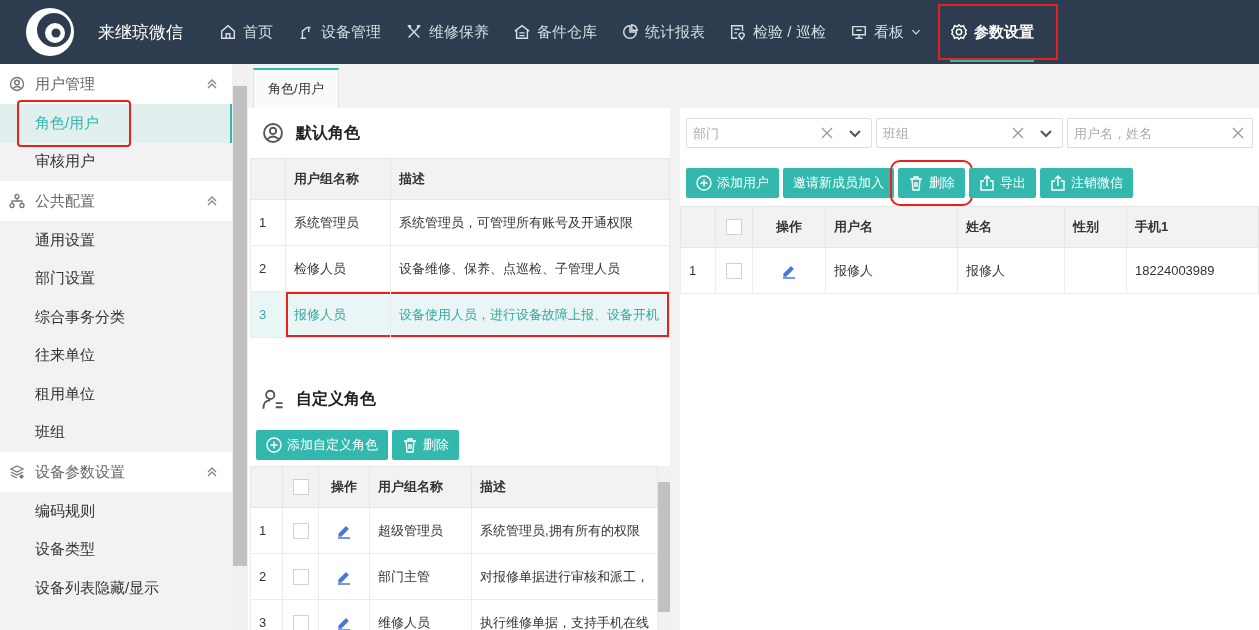 This screenshot has height=630, width=1259. Describe the element at coordinates (530, 222) in the screenshot. I see `table-cell: 系统管理员，可管理所有账号及开通权限` at that location.